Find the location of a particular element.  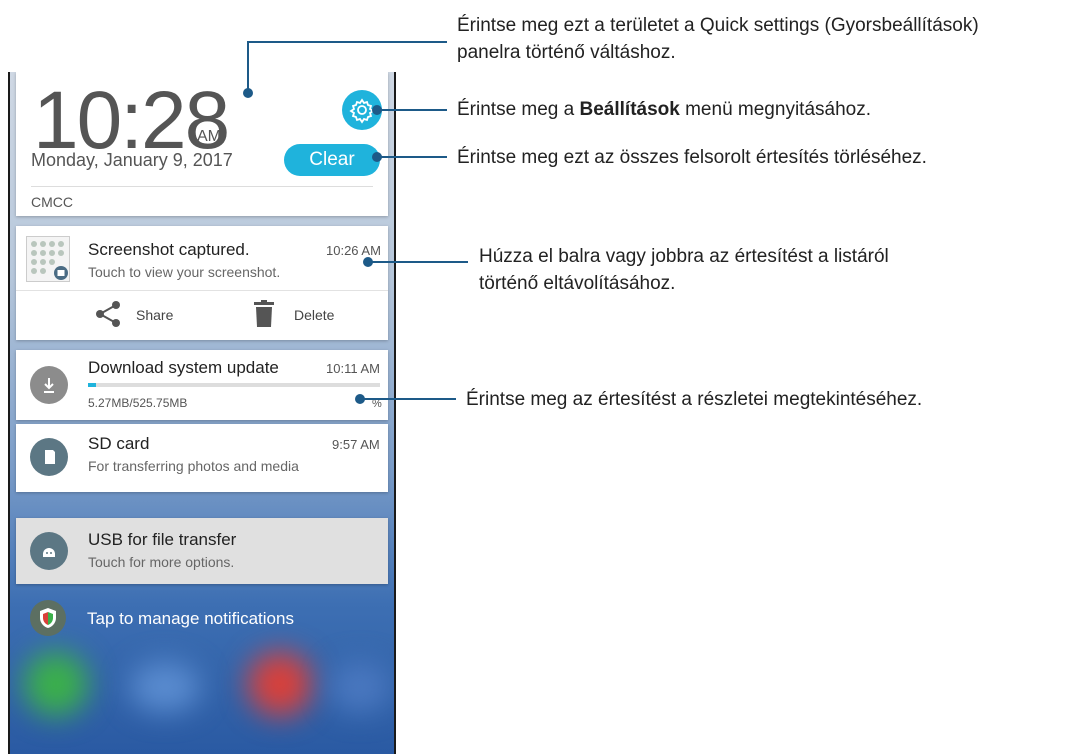

notification-subtitle: Touch for more options. is located at coordinates (161, 562).